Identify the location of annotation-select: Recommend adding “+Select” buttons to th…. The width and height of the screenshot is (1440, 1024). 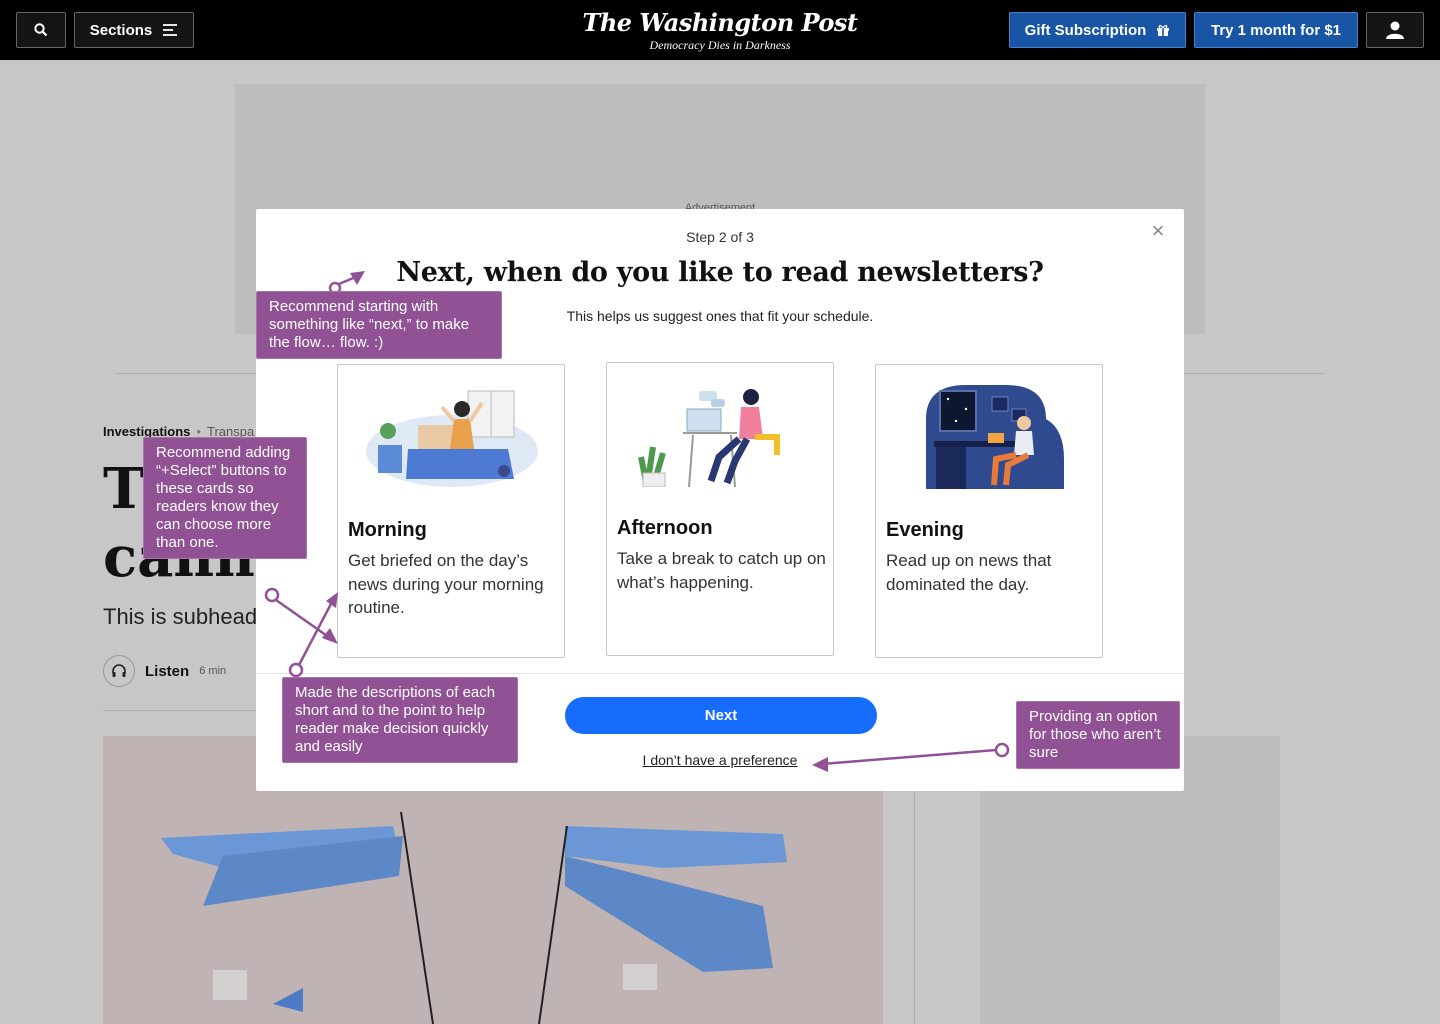
(225, 498).